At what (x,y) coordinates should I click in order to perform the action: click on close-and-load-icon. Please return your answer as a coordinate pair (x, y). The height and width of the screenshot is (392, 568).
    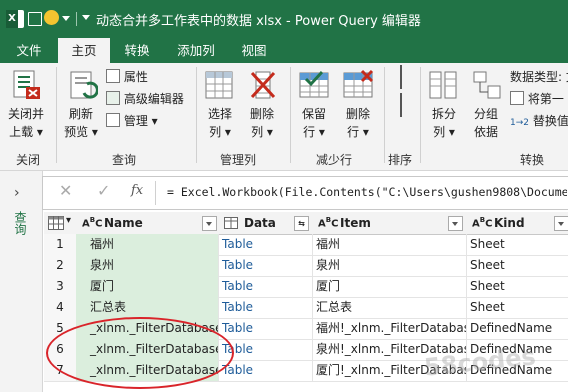
    Looking at the image, I should click on (26, 84).